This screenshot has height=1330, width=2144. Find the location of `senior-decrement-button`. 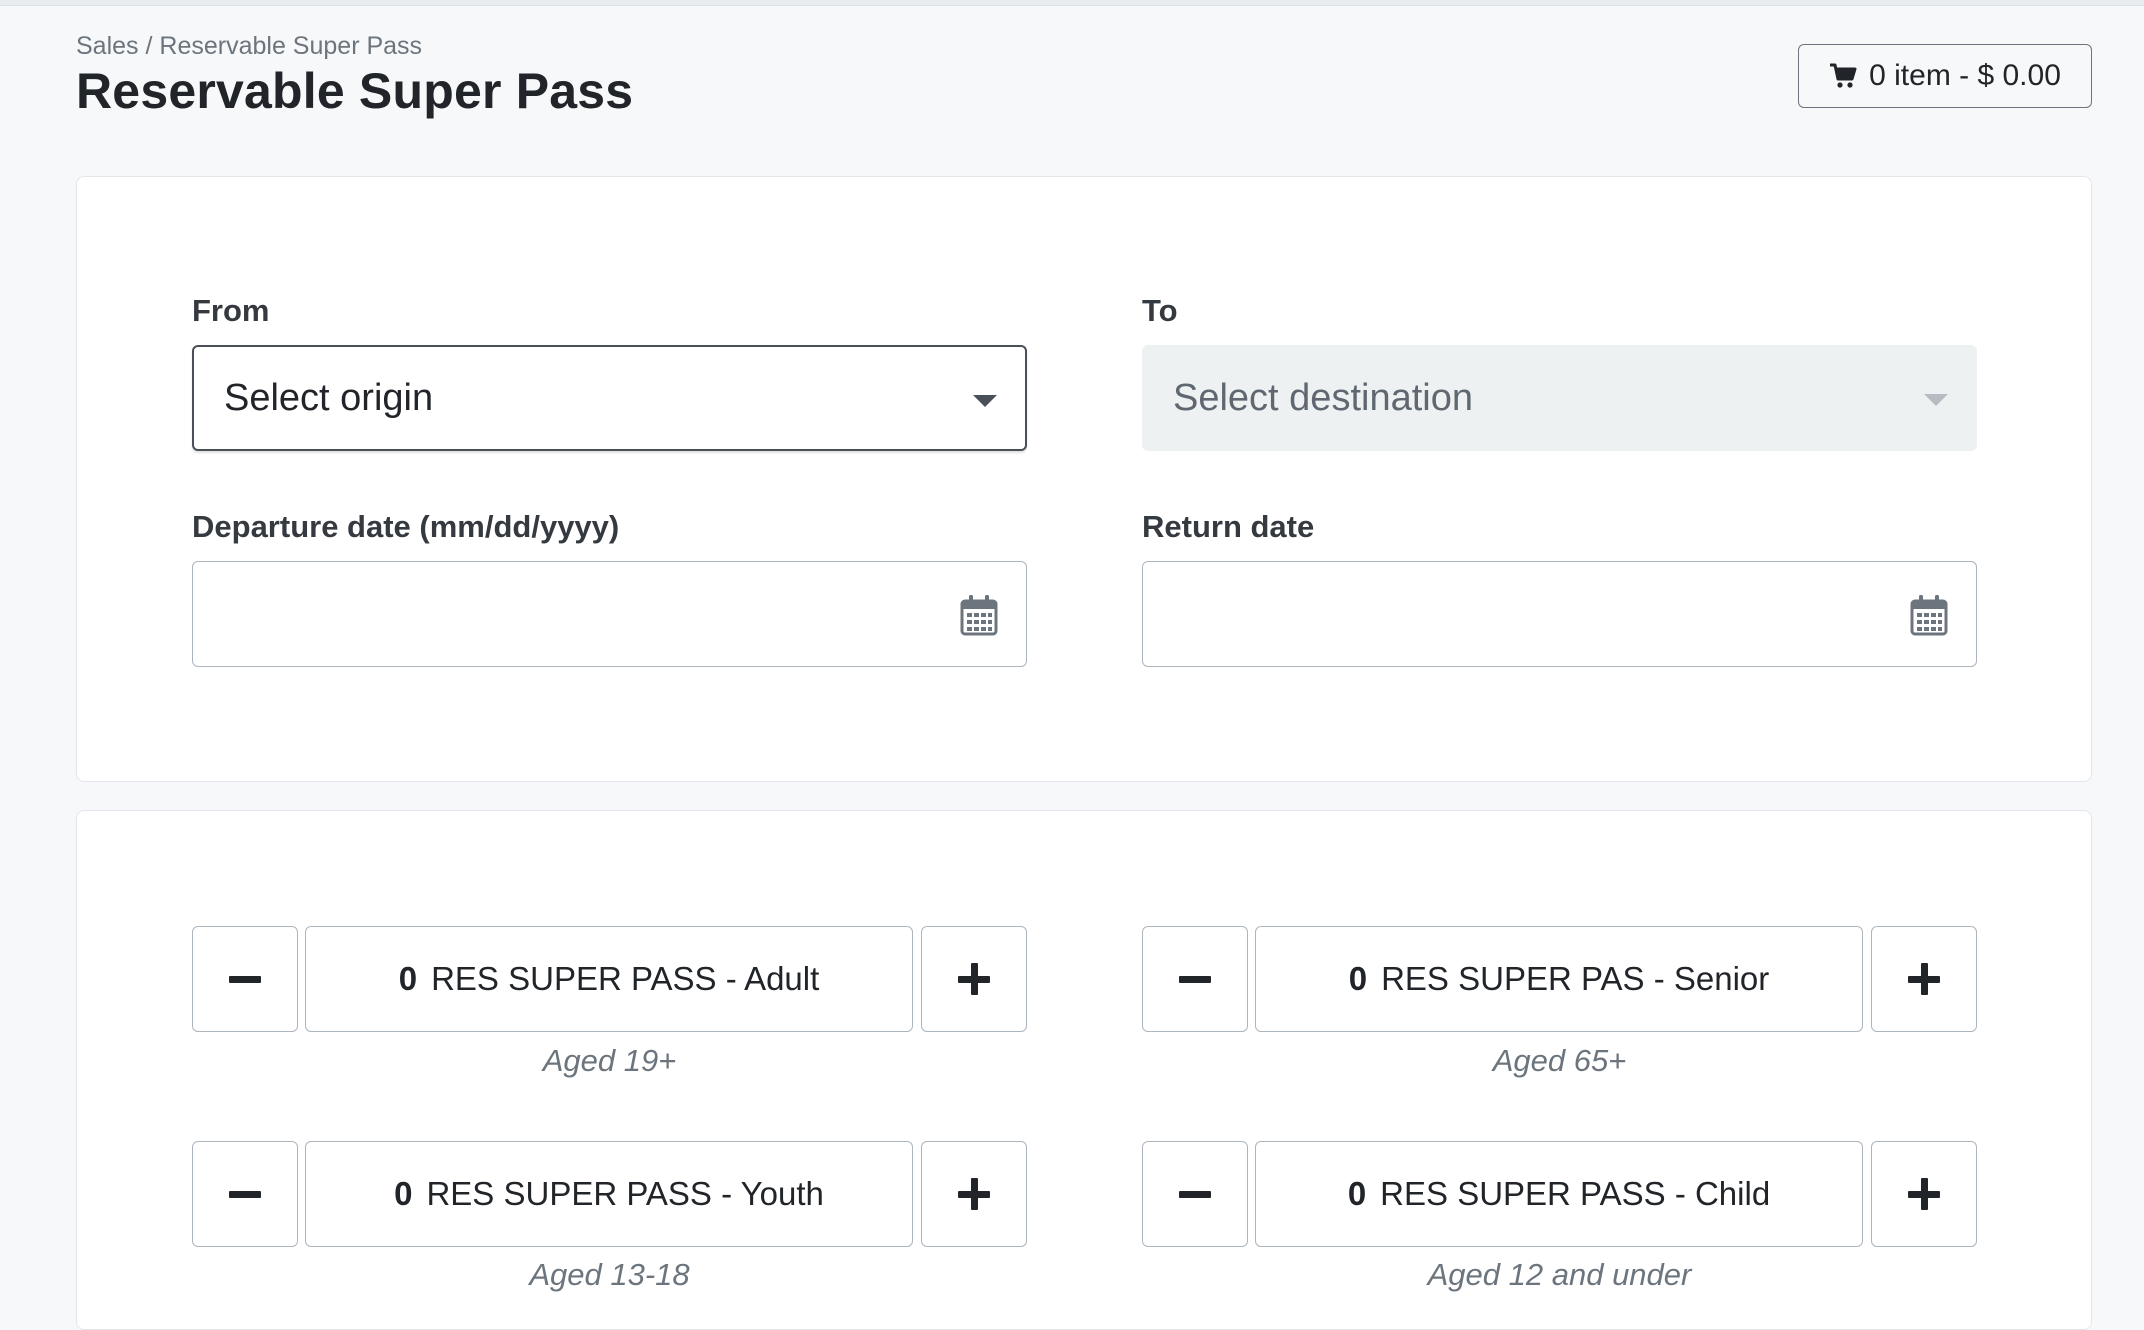

senior-decrement-button is located at coordinates (1195, 979).